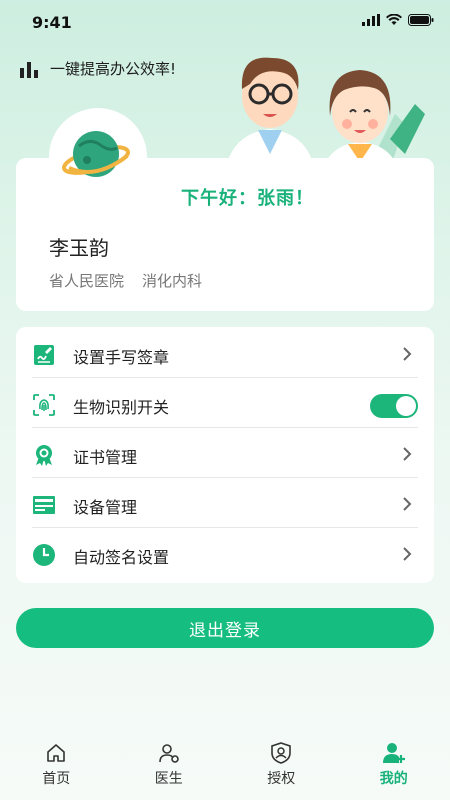  Describe the element at coordinates (281, 779) in the screenshot. I see `tab-label: 授权` at that location.